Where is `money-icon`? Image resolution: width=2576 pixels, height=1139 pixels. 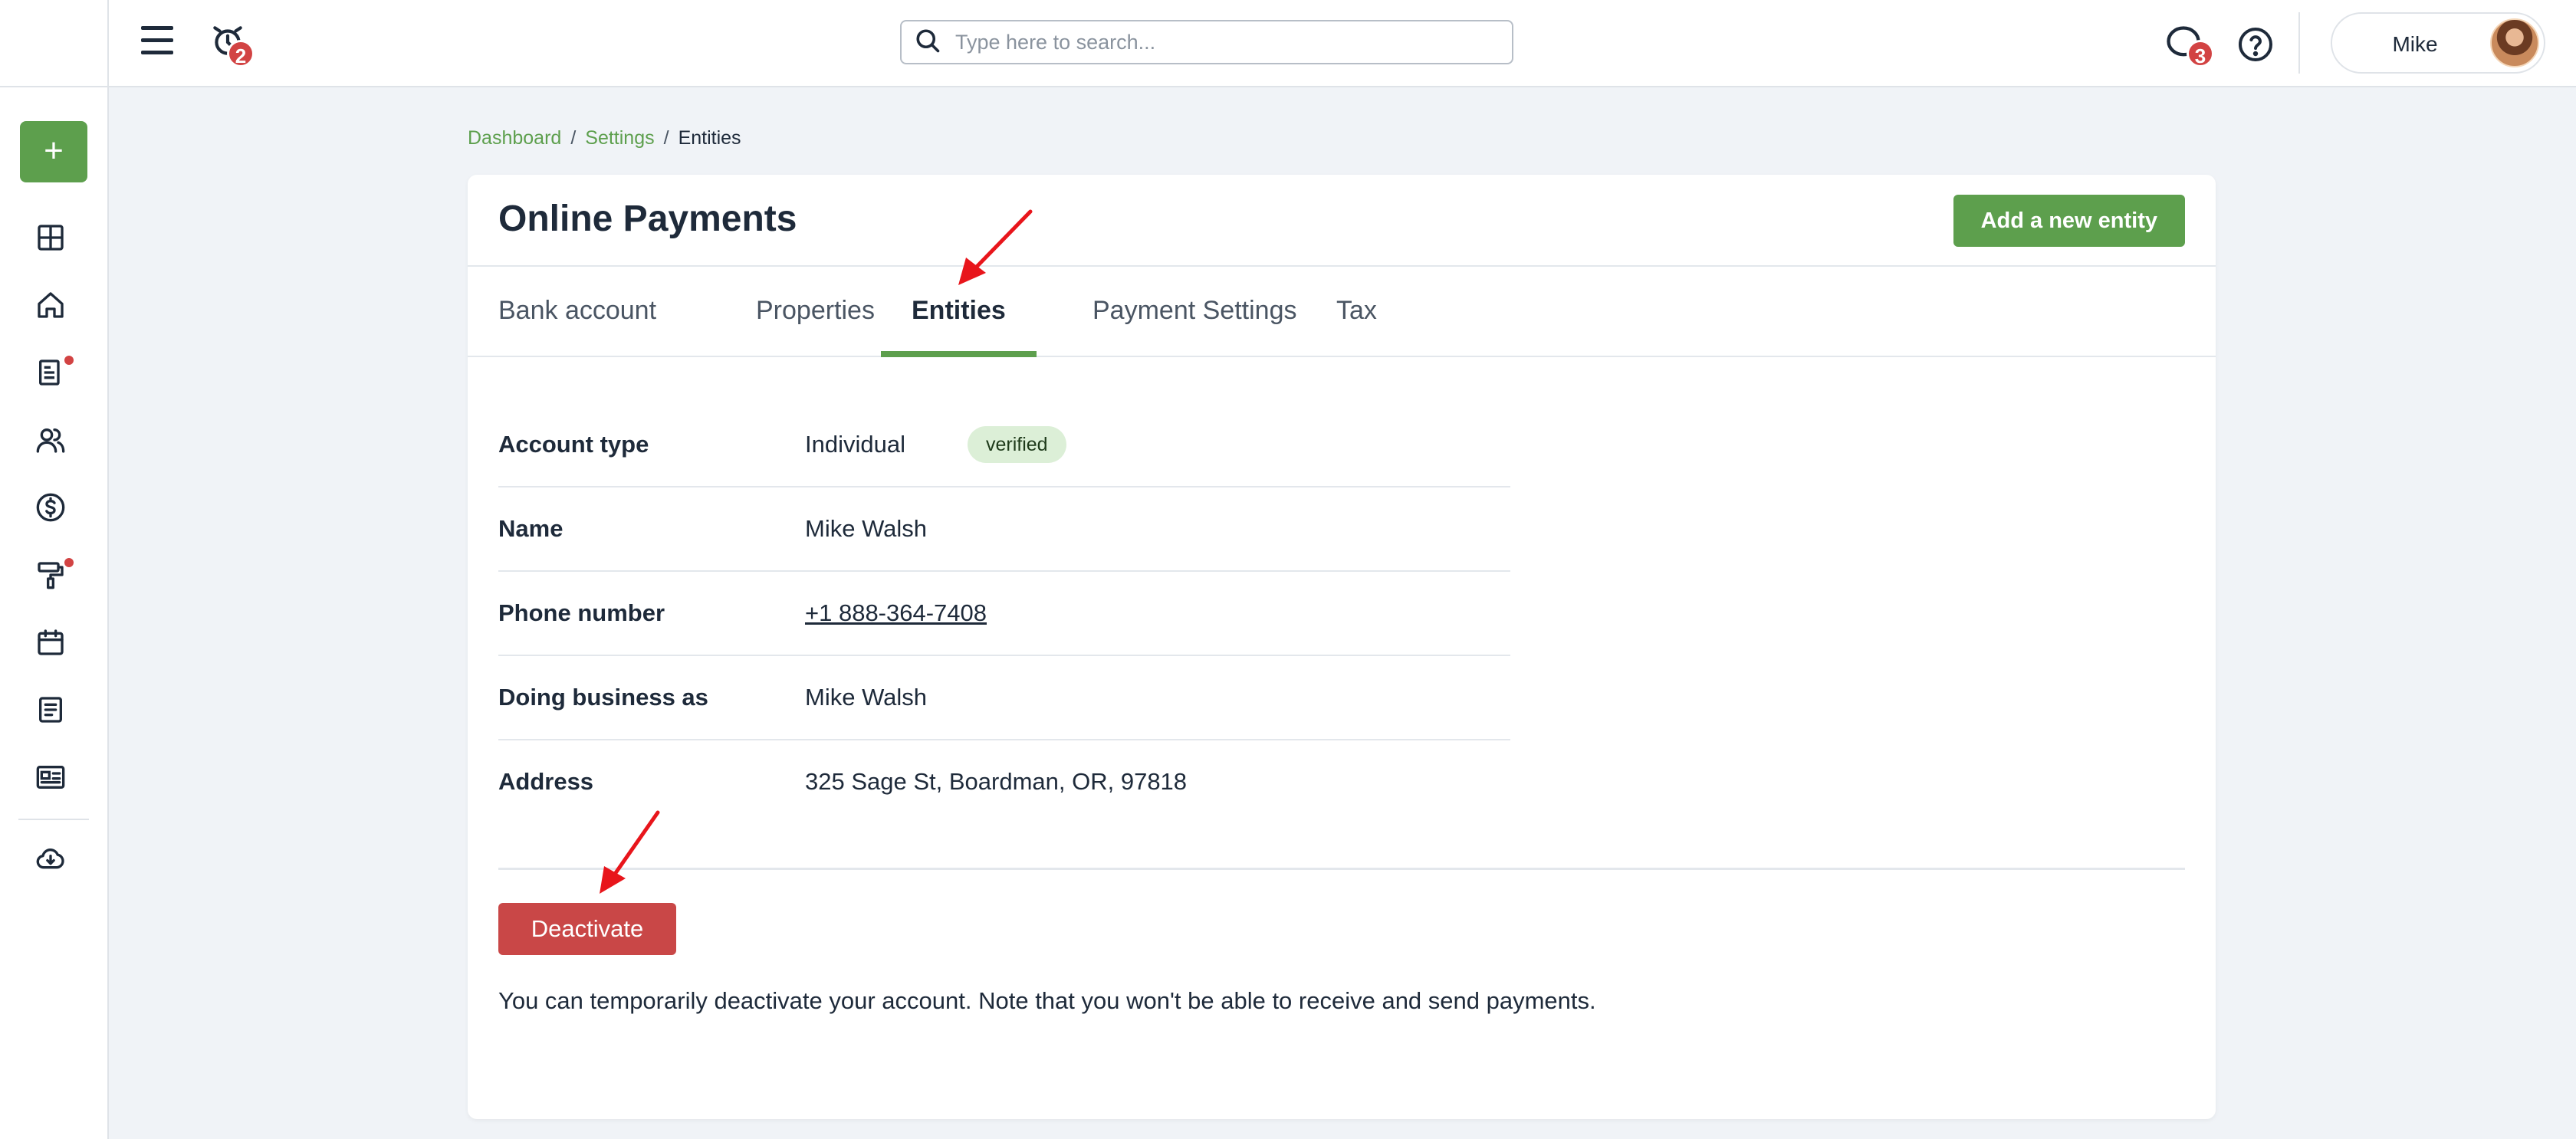 money-icon is located at coordinates (53, 510).